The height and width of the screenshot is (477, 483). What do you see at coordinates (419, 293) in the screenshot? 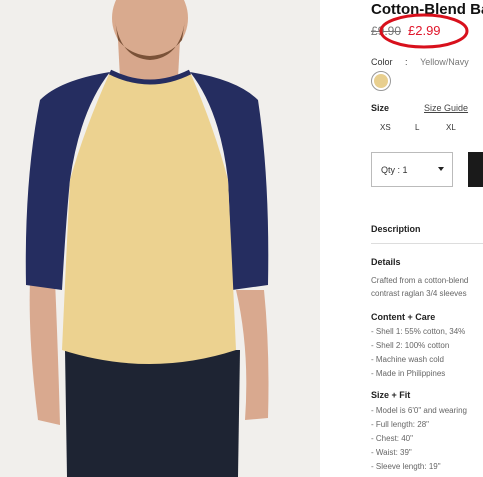
I see `details-line: contrast raglan 3/4 sleeves` at bounding box center [419, 293].